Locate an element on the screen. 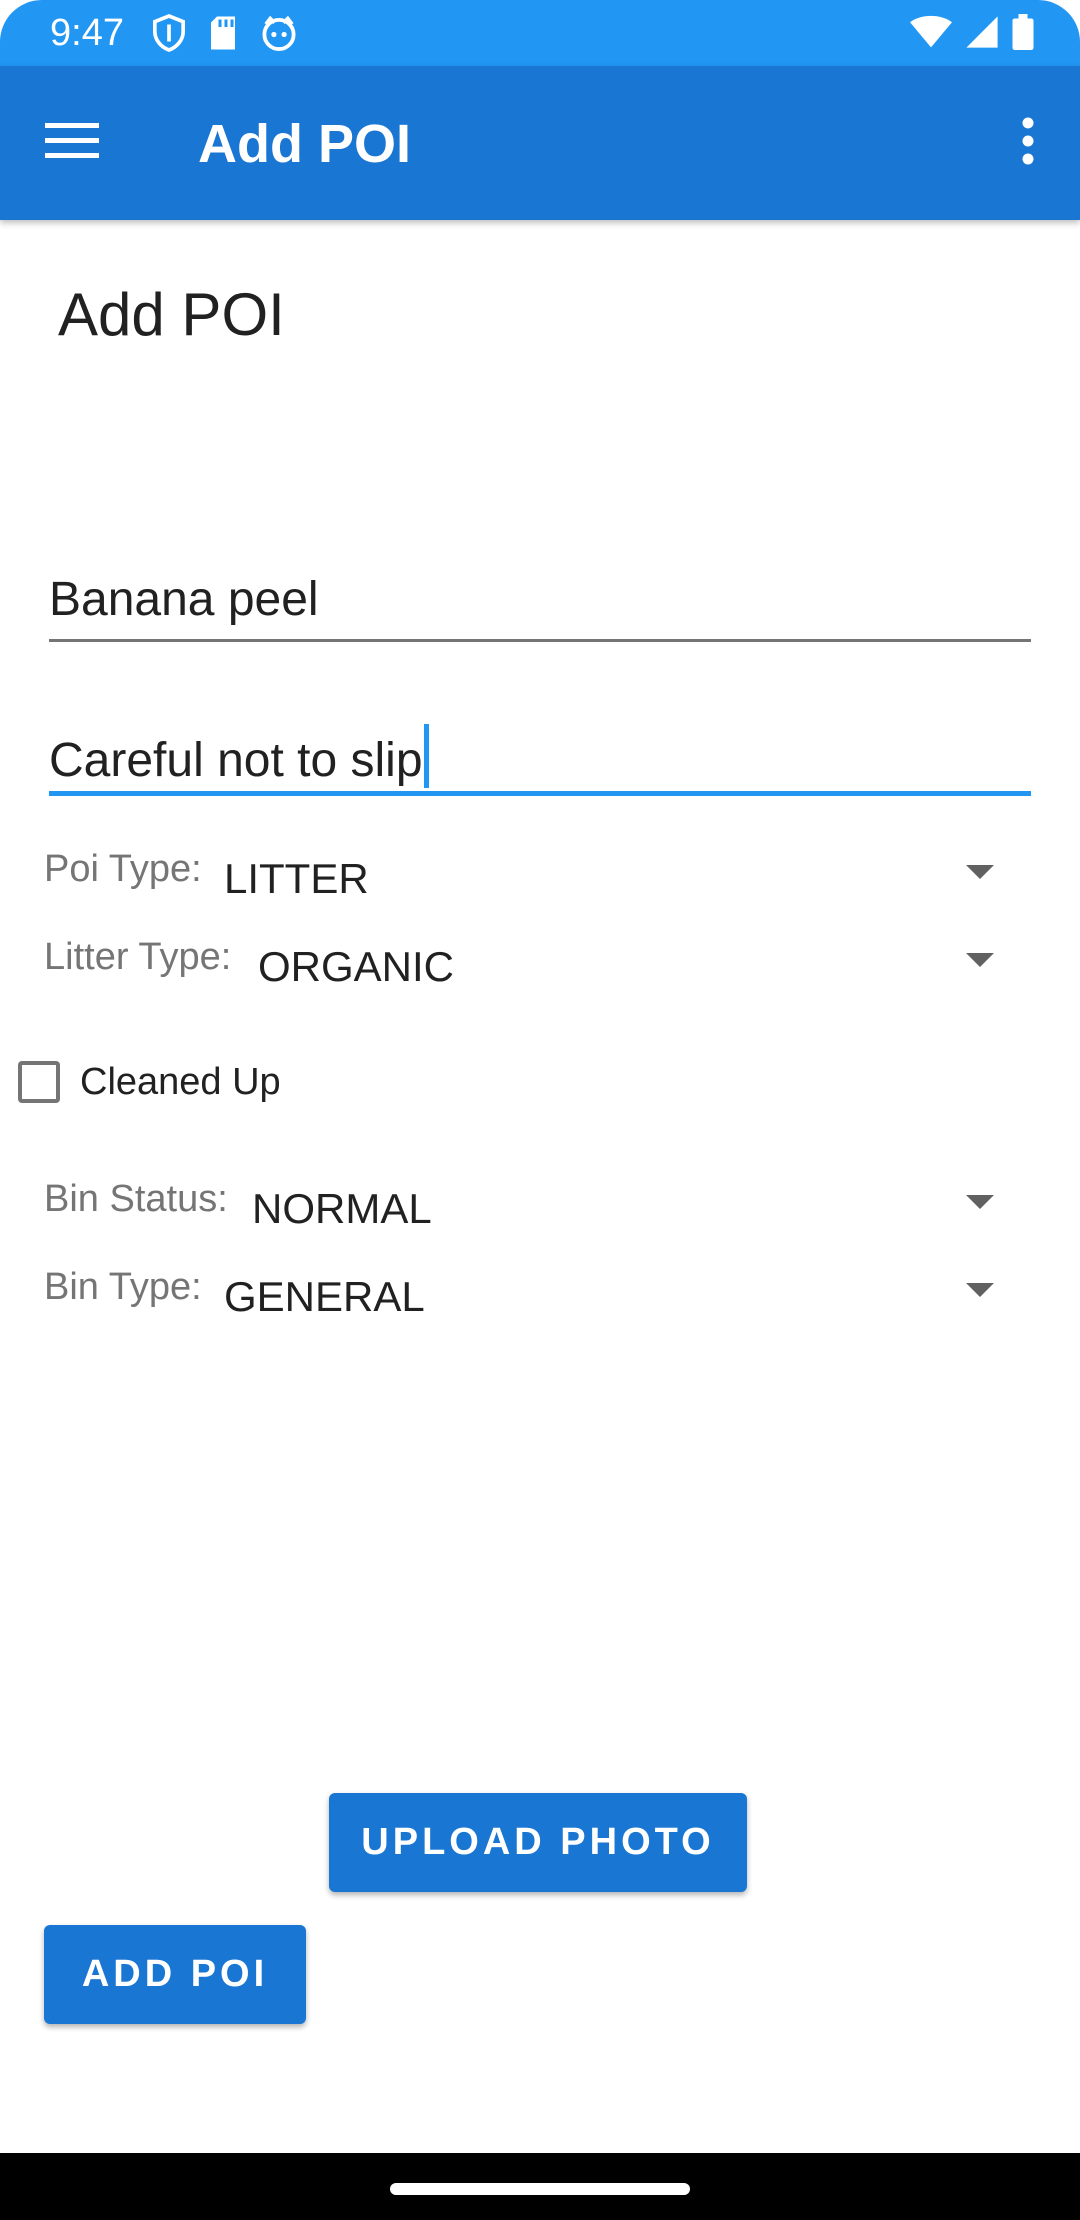 The width and height of the screenshot is (1080, 2220). shield-icon is located at coordinates (169, 35).